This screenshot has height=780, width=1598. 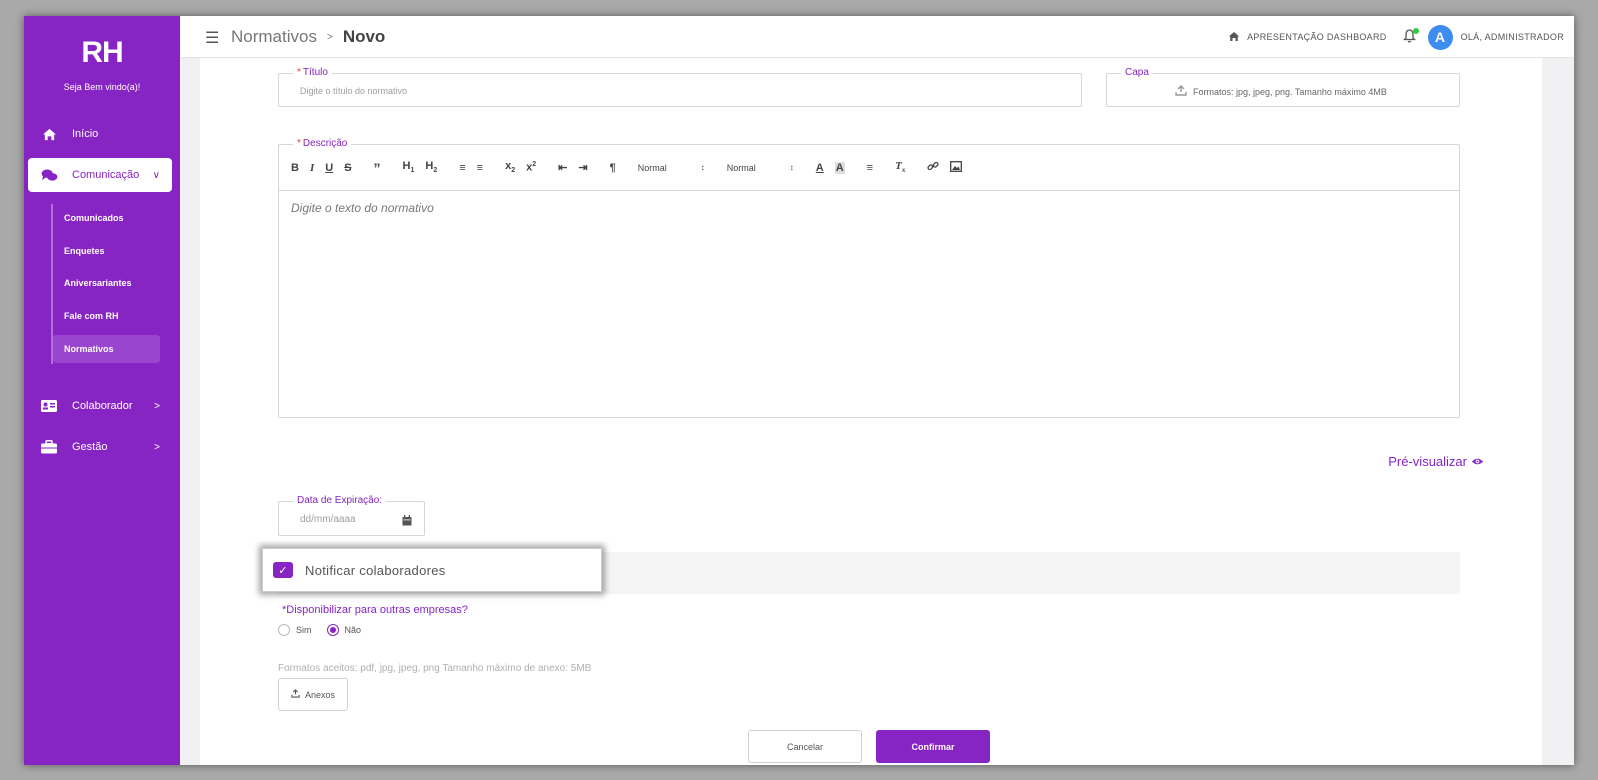 I want to click on image-icon, so click(x=956, y=167).